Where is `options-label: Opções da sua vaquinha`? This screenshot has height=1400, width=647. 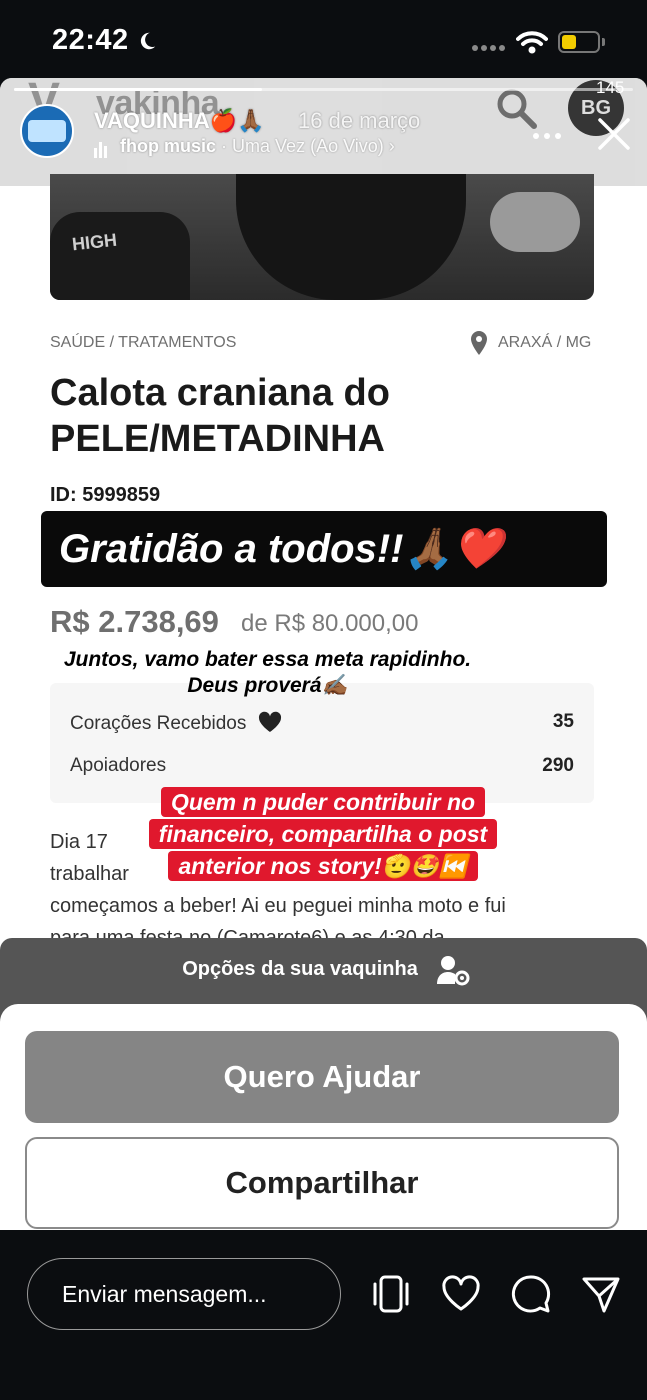 options-label: Opções da sua vaquinha is located at coordinates (300, 969).